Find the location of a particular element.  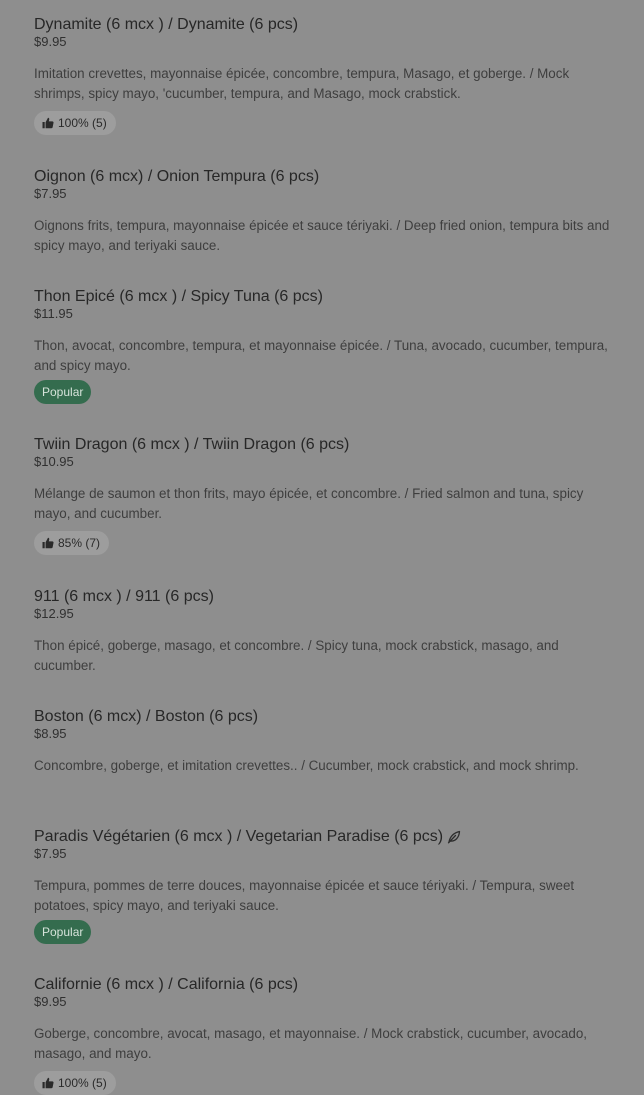

leaf-icon is located at coordinates (454, 837).